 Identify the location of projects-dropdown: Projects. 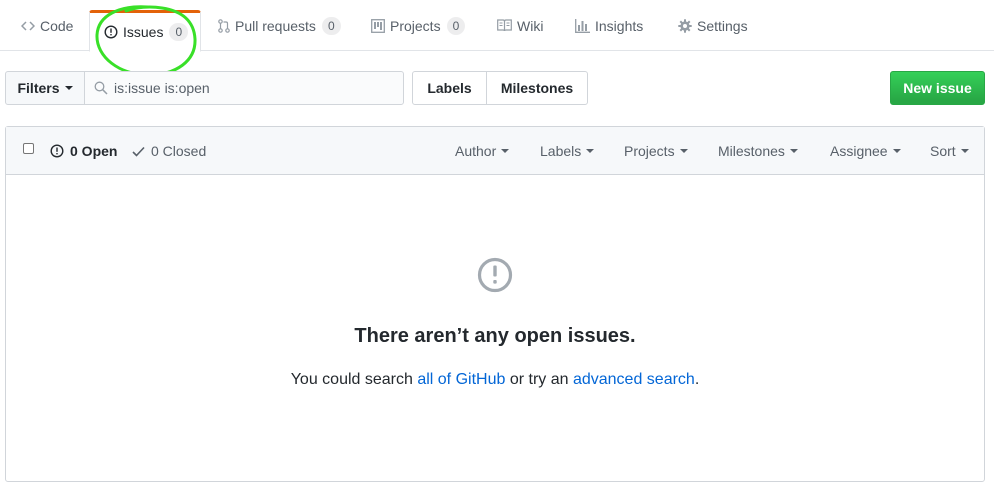
(656, 151).